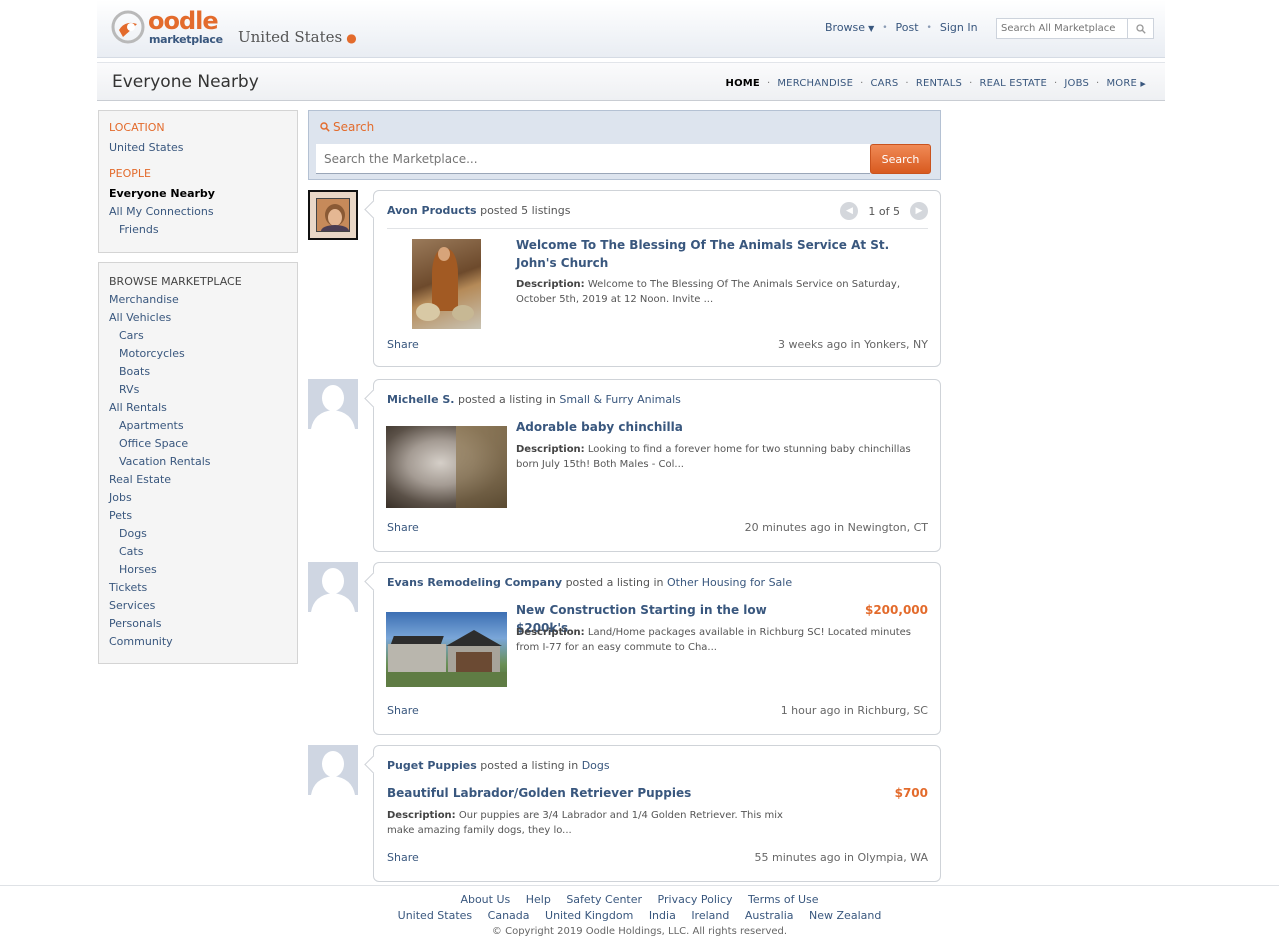 The image size is (1279, 945). I want to click on sidebar-item-apartments: Apartments, so click(198, 426).